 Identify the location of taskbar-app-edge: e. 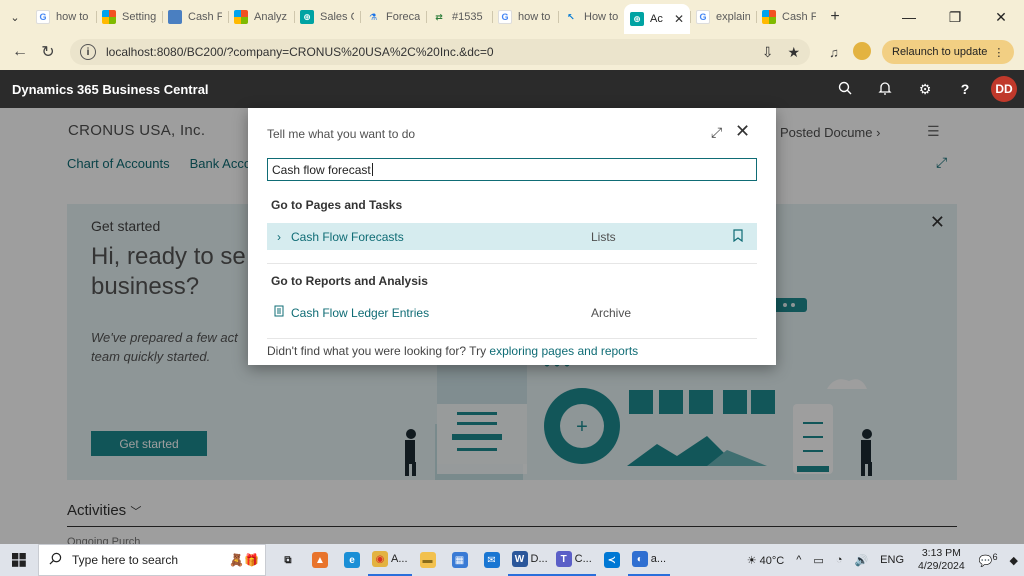
(352, 560).